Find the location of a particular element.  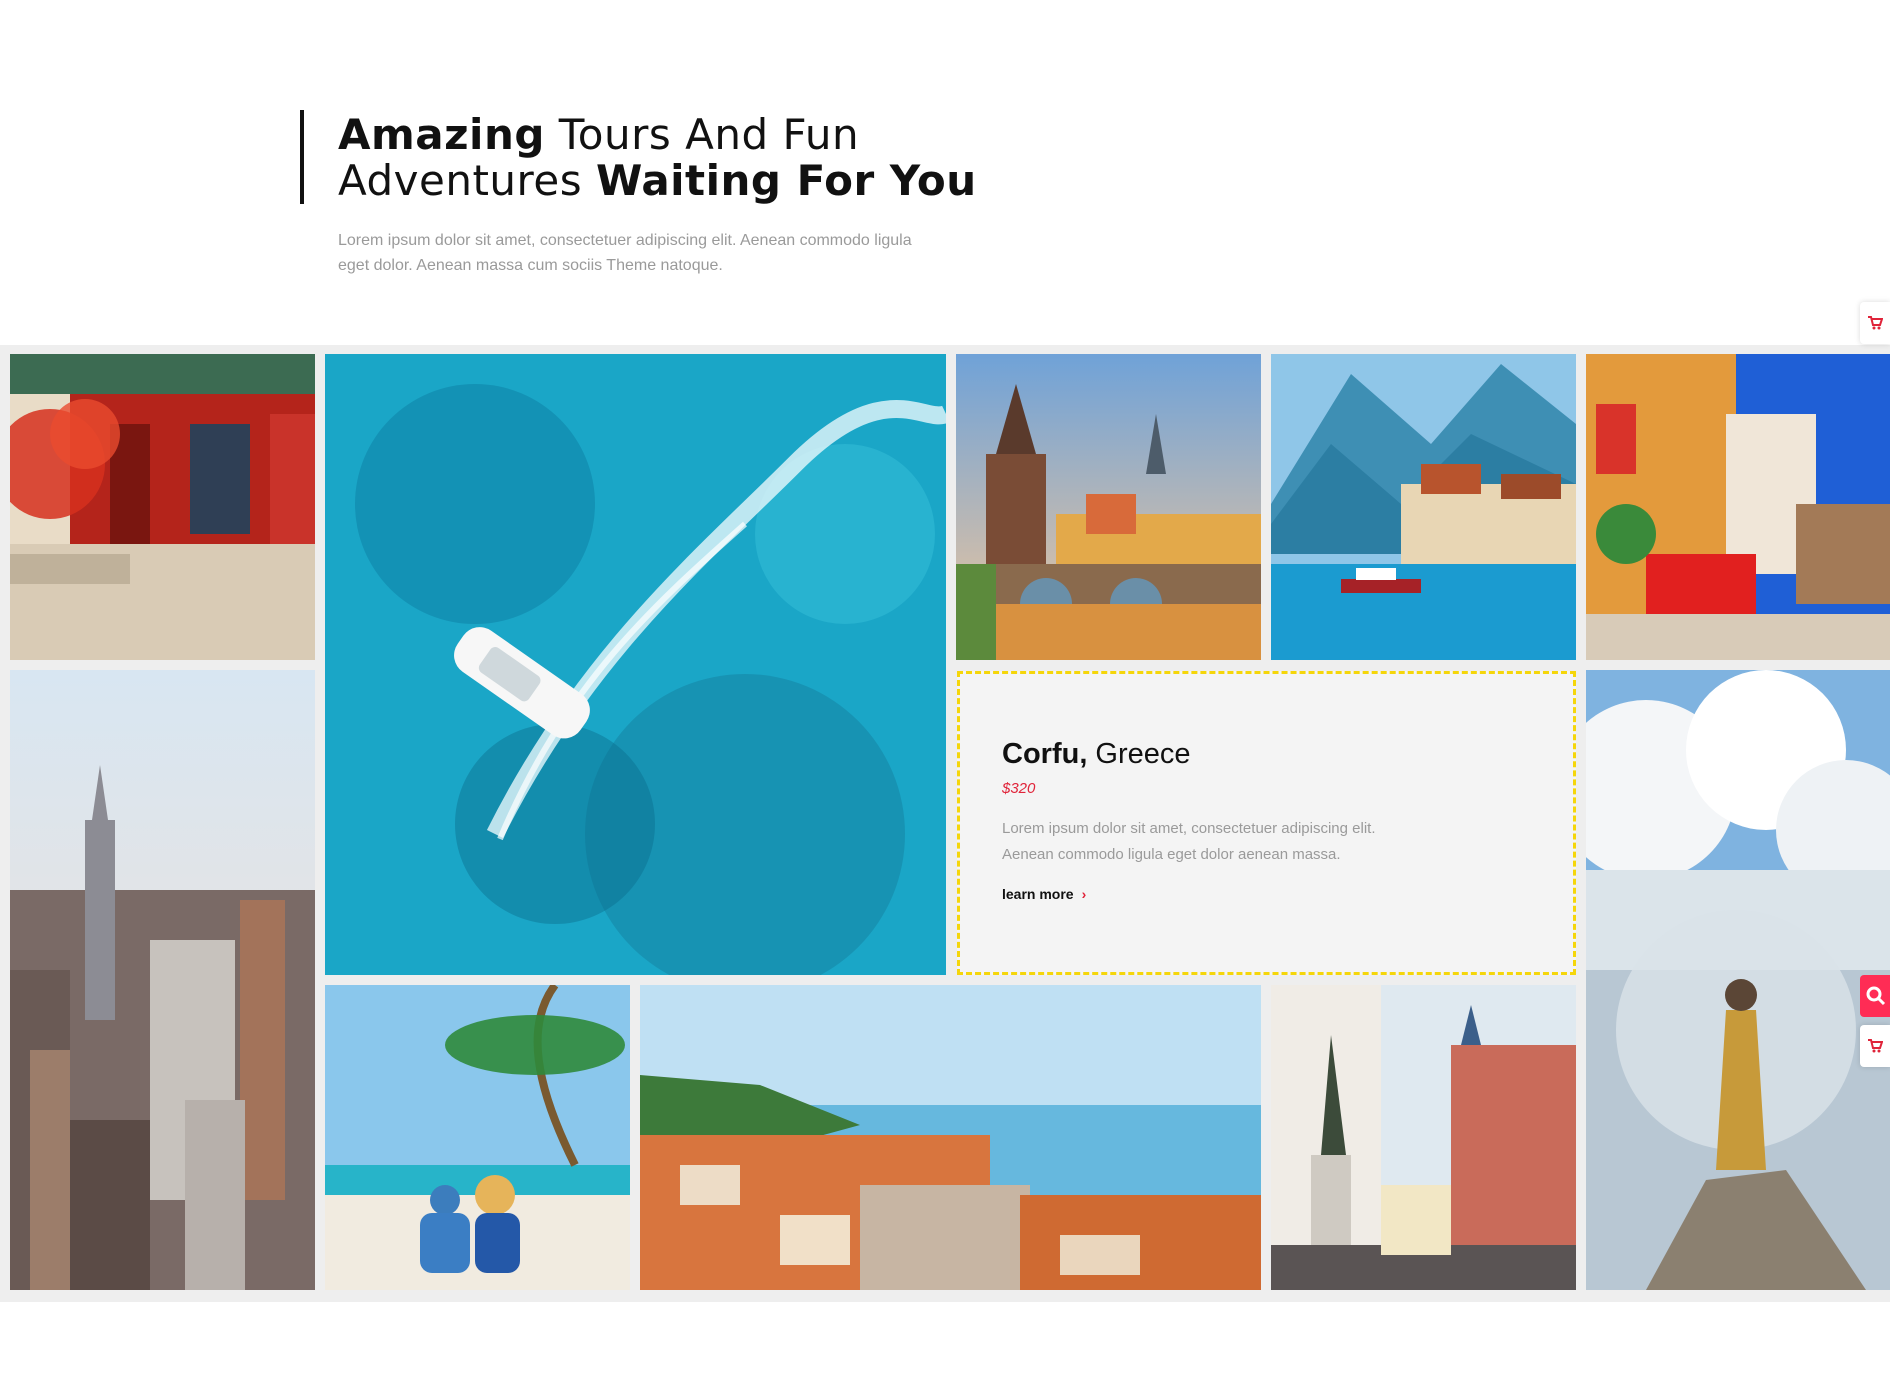

lake-town-photo is located at coordinates (1423, 507).